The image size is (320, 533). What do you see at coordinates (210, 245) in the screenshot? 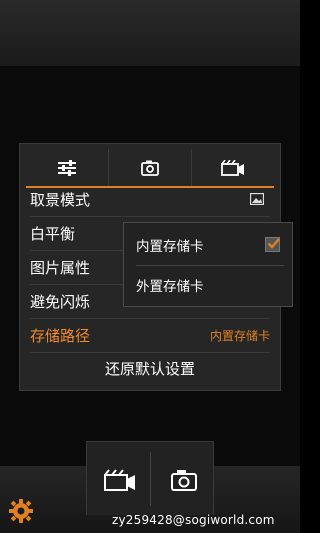
I see `storage-option-internal: 内置存储卡` at bounding box center [210, 245].